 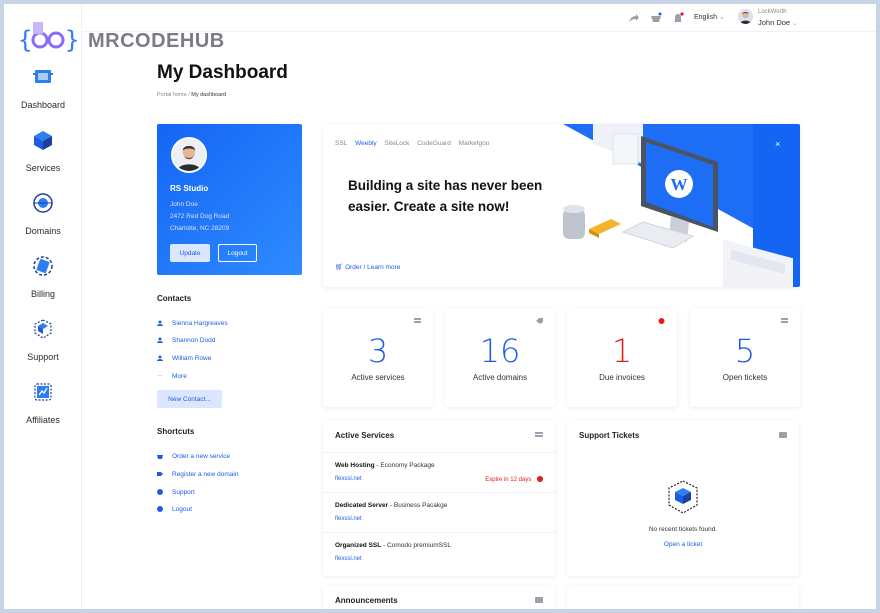 I want to click on open-ticket-link: Open a ticket, so click(x=683, y=544).